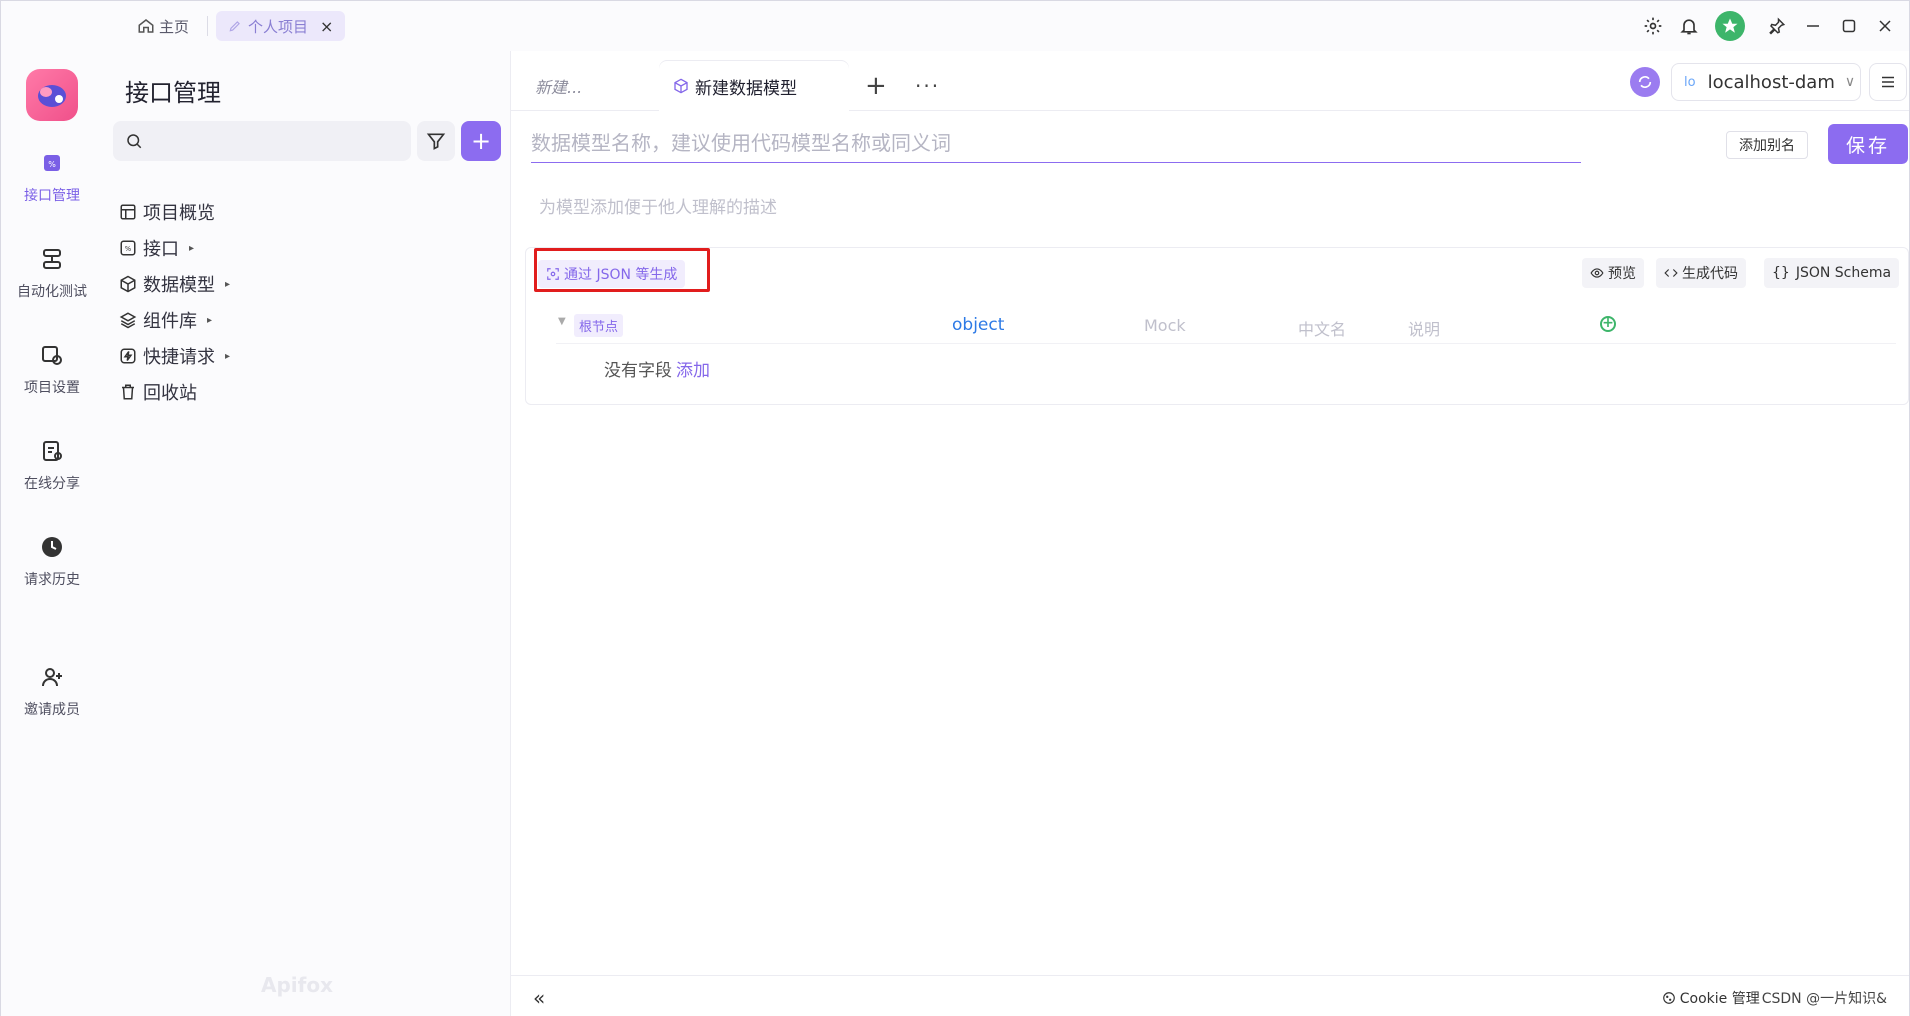 The height and width of the screenshot is (1016, 1910). What do you see at coordinates (746, 88) in the screenshot?
I see `tab-label: 新建数据模型` at bounding box center [746, 88].